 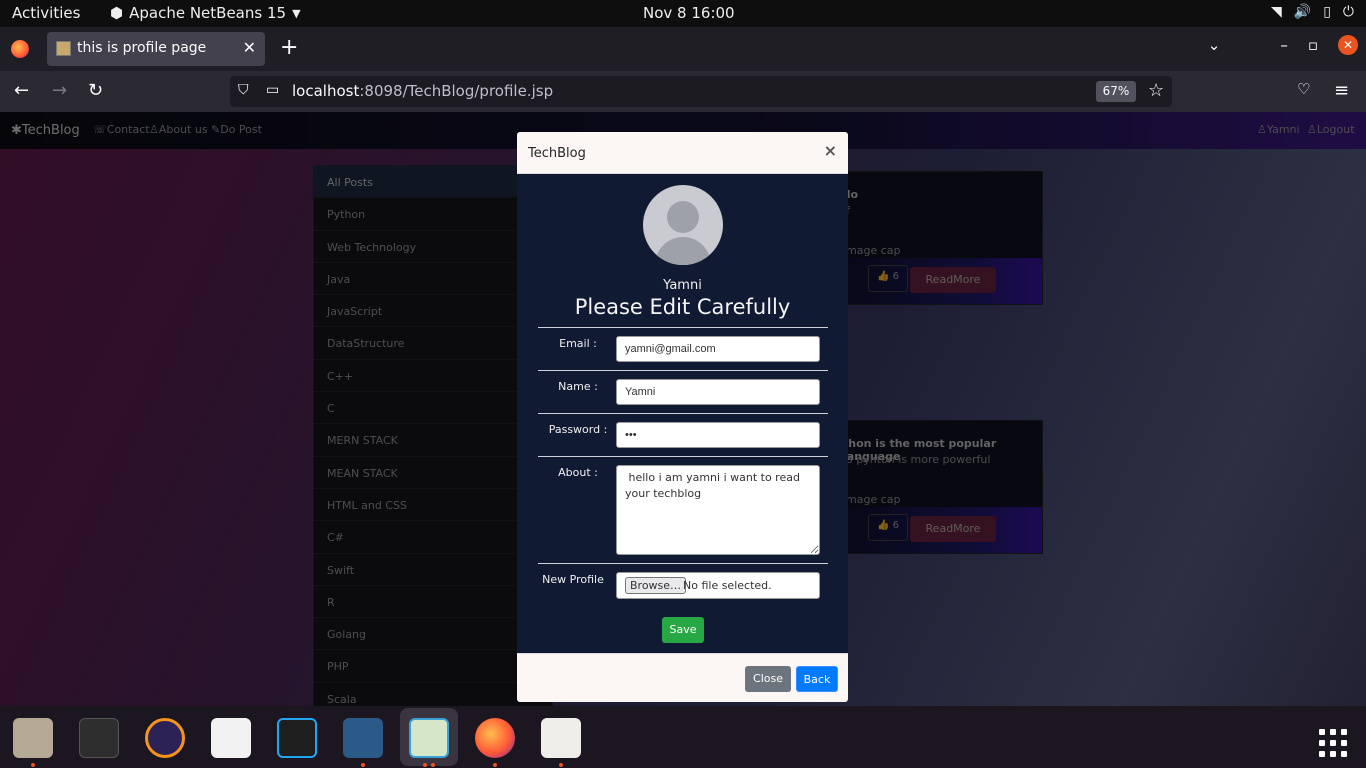 What do you see at coordinates (296, 13) in the screenshot?
I see `chevron-down-icon: ▼` at bounding box center [296, 13].